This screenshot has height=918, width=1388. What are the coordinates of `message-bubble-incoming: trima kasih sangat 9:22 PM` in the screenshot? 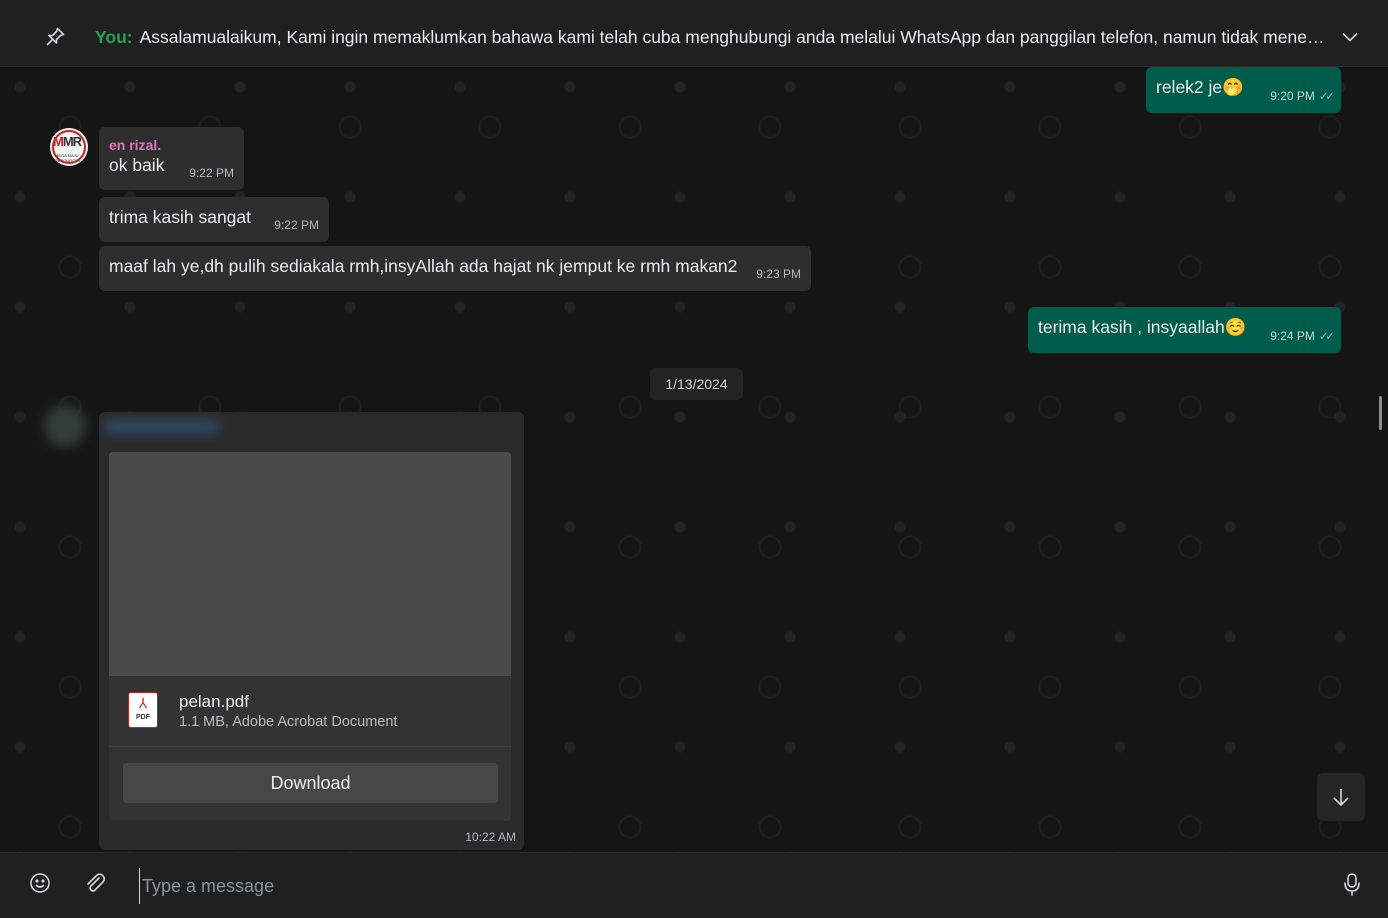 It's located at (214, 219).